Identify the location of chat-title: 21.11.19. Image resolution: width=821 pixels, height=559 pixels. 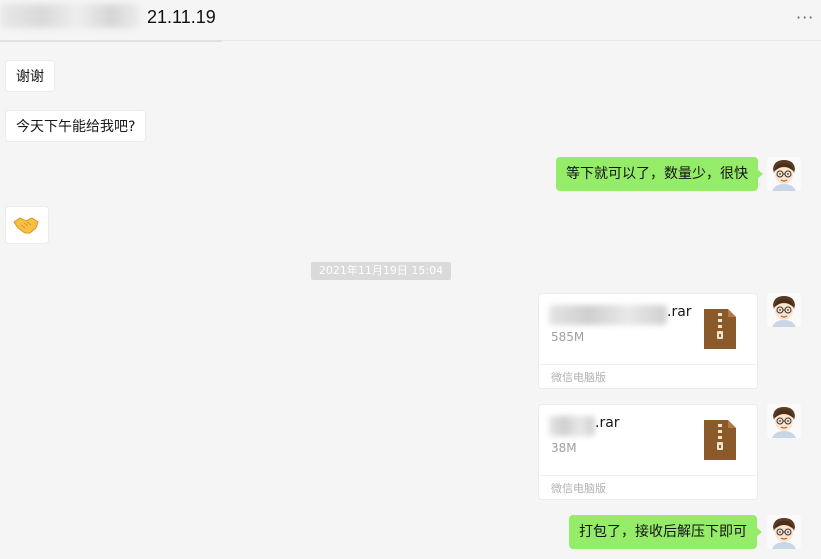
(181, 17).